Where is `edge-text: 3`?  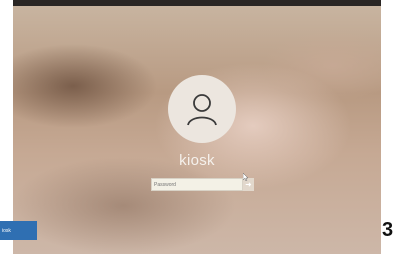
edge-text: 3 is located at coordinates (387, 230).